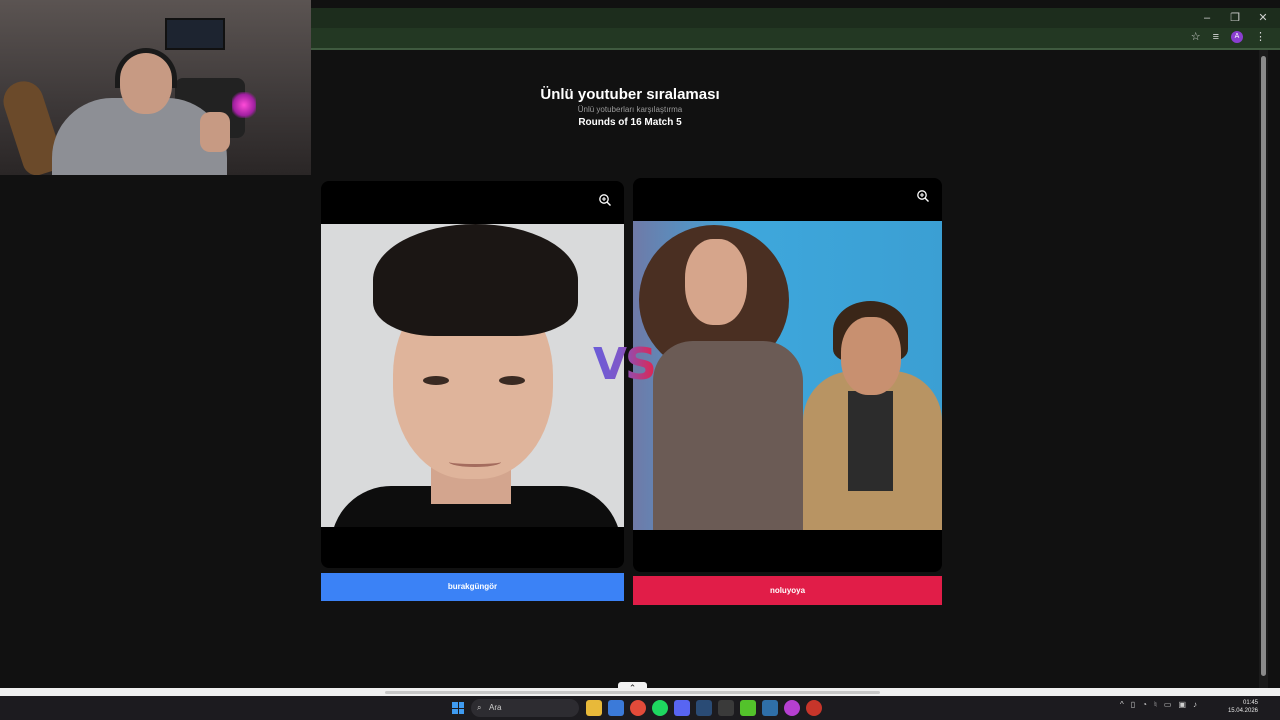 This screenshot has height=720, width=1280. What do you see at coordinates (1133, 704) in the screenshot?
I see `battery-icon: ▯` at bounding box center [1133, 704].